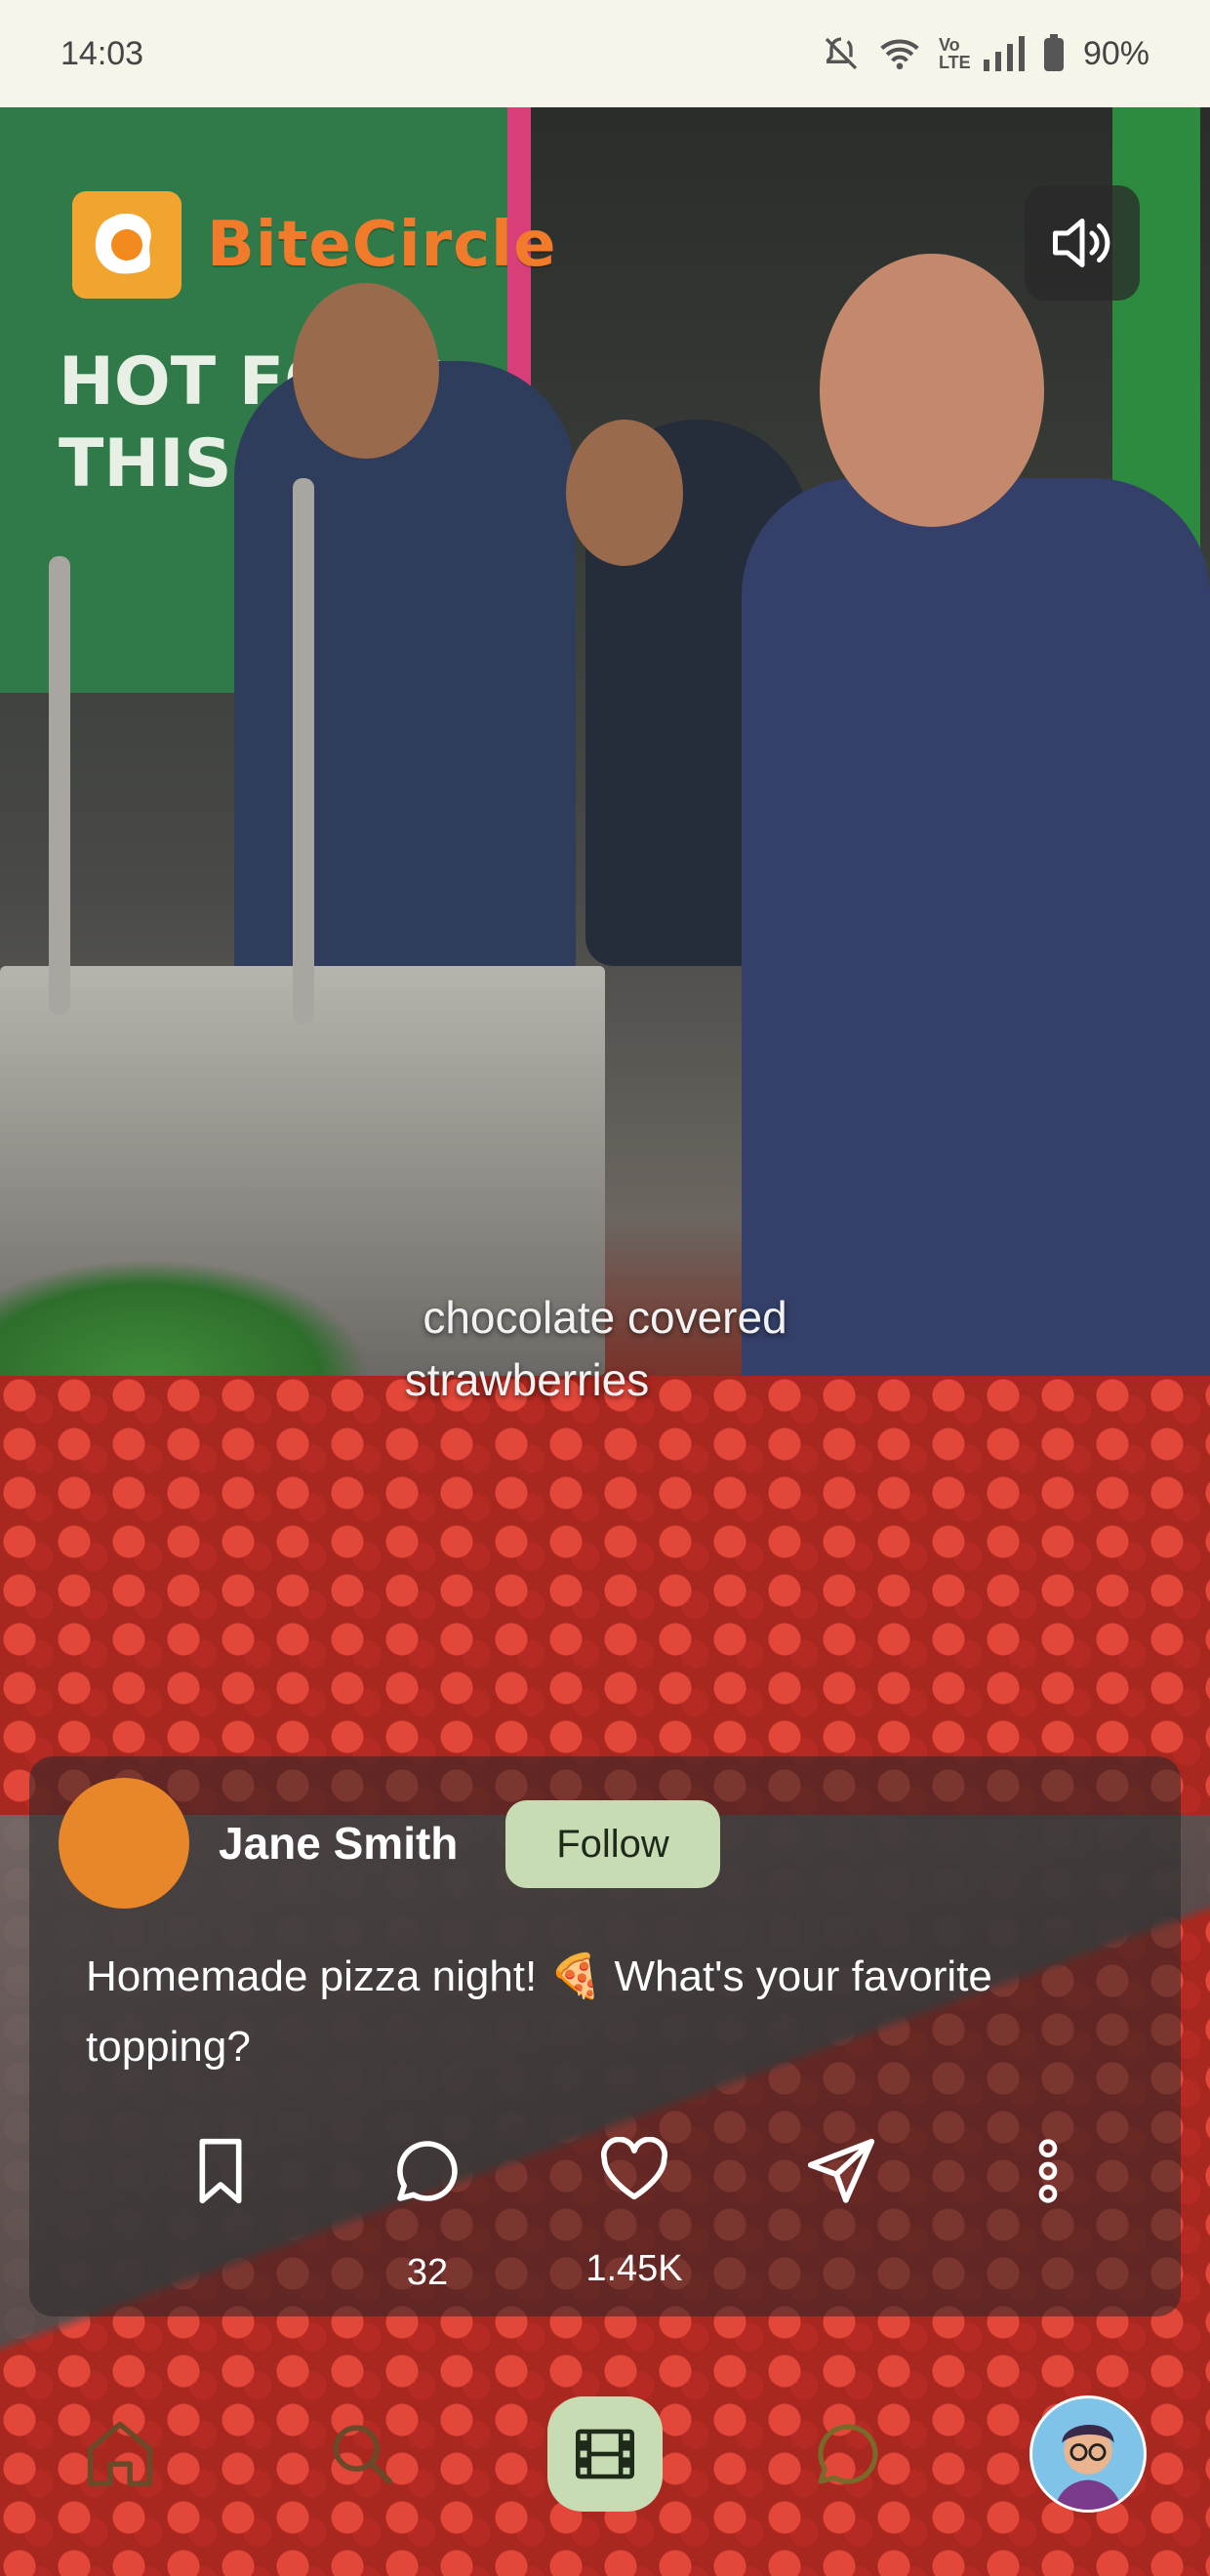 This screenshot has width=1210, height=2576. Describe the element at coordinates (127, 245) in the screenshot. I see `fried-egg-icon` at that location.